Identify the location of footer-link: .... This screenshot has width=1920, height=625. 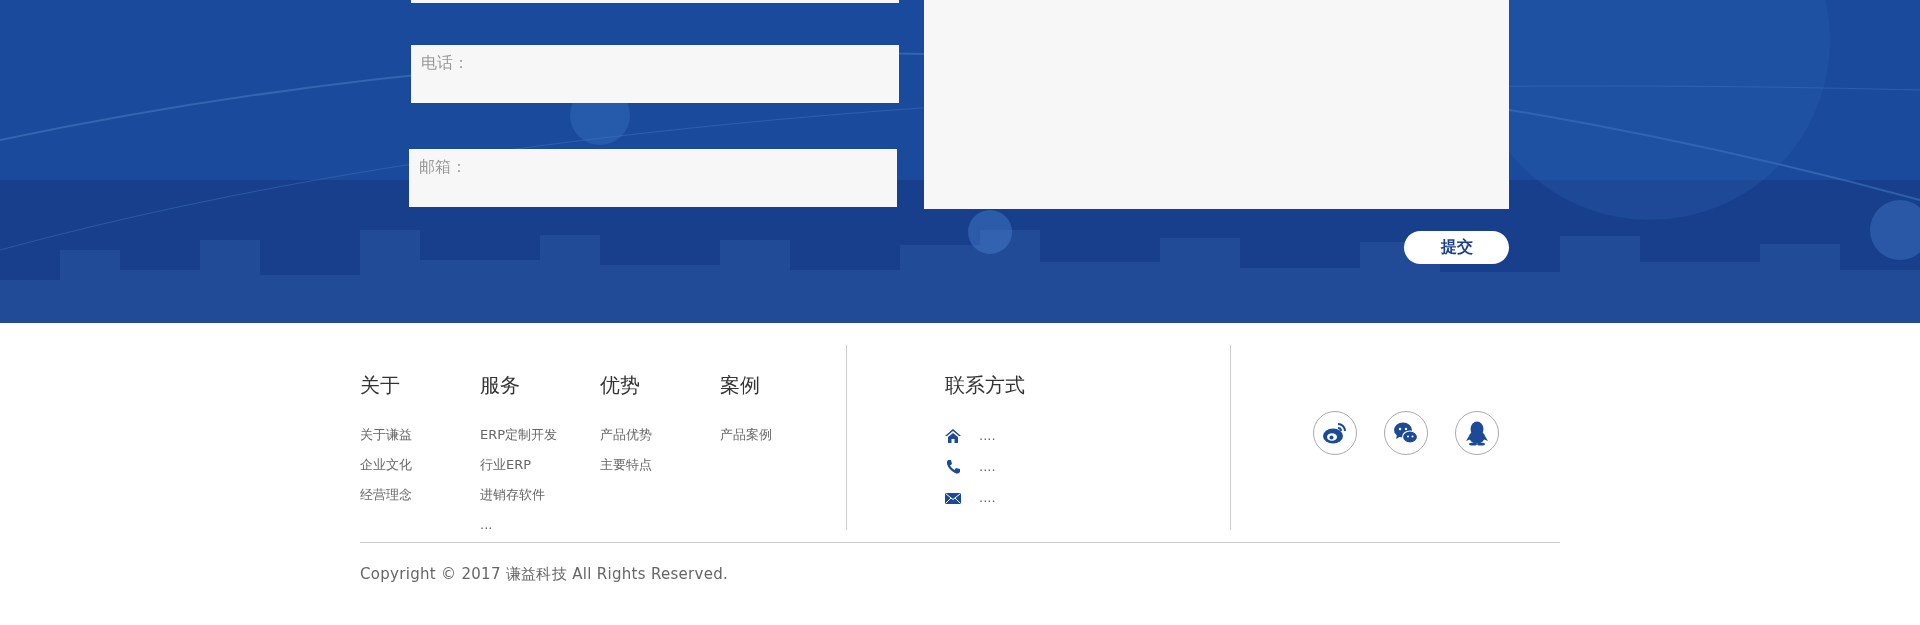
(486, 525).